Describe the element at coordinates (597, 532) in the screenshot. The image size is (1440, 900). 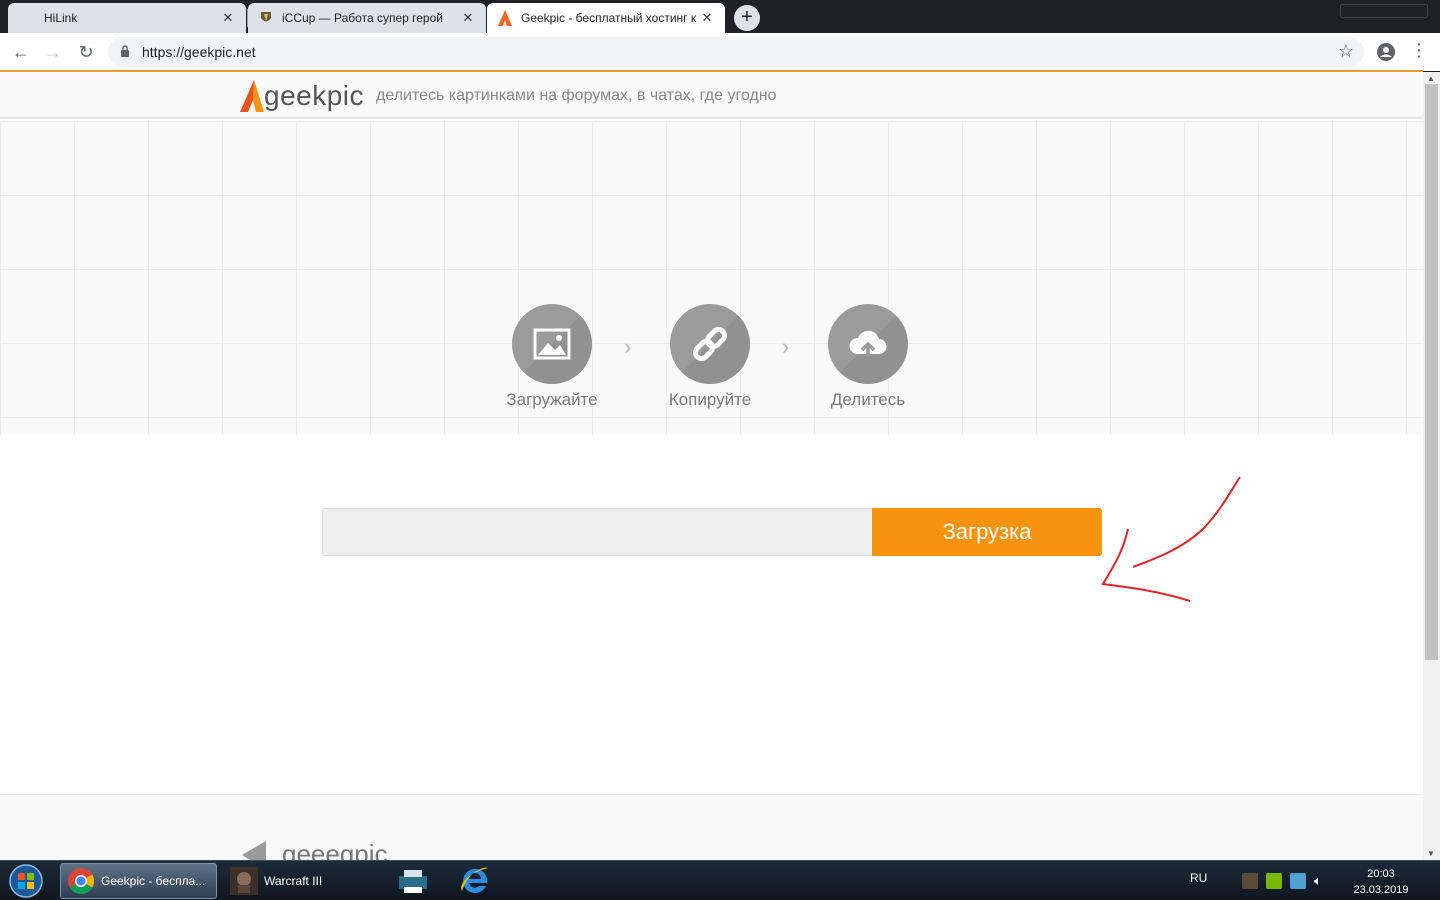
I see `upload-file-field` at that location.